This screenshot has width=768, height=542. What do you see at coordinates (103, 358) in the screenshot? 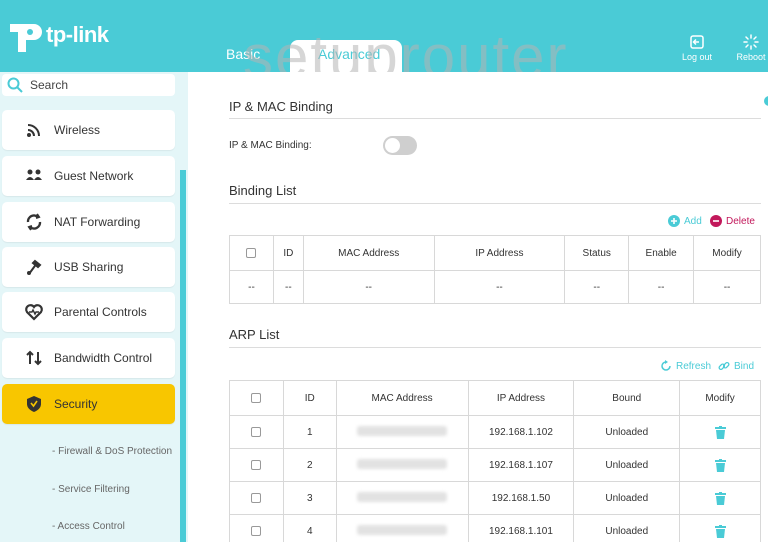
I see `sidebar-item-label: Bandwidth Control` at bounding box center [103, 358].